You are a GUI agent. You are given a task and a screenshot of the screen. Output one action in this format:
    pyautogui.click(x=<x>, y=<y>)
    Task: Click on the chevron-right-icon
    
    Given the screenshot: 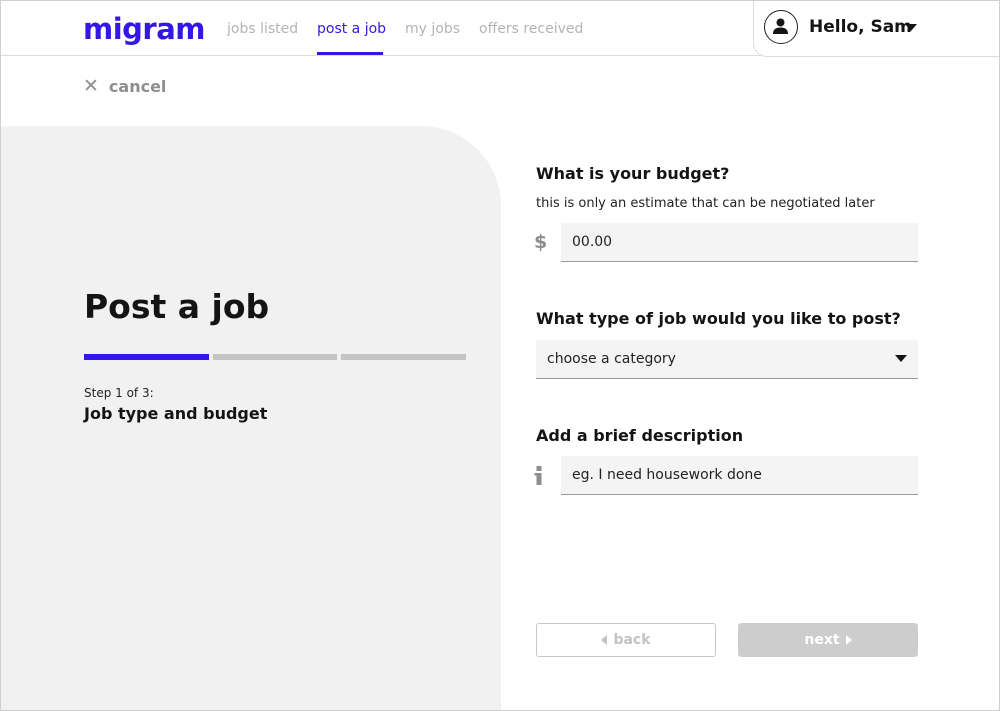 What is the action you would take?
    pyautogui.click(x=848, y=640)
    